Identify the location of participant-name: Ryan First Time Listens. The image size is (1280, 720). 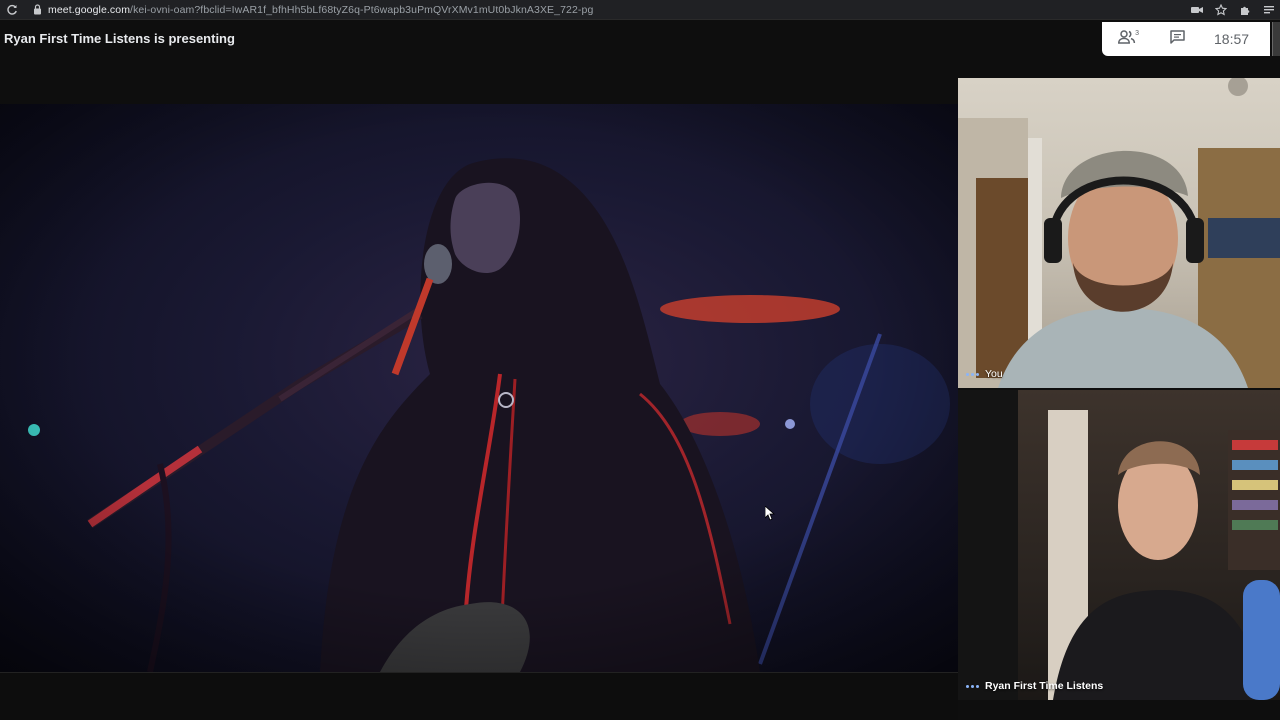
(1044, 686).